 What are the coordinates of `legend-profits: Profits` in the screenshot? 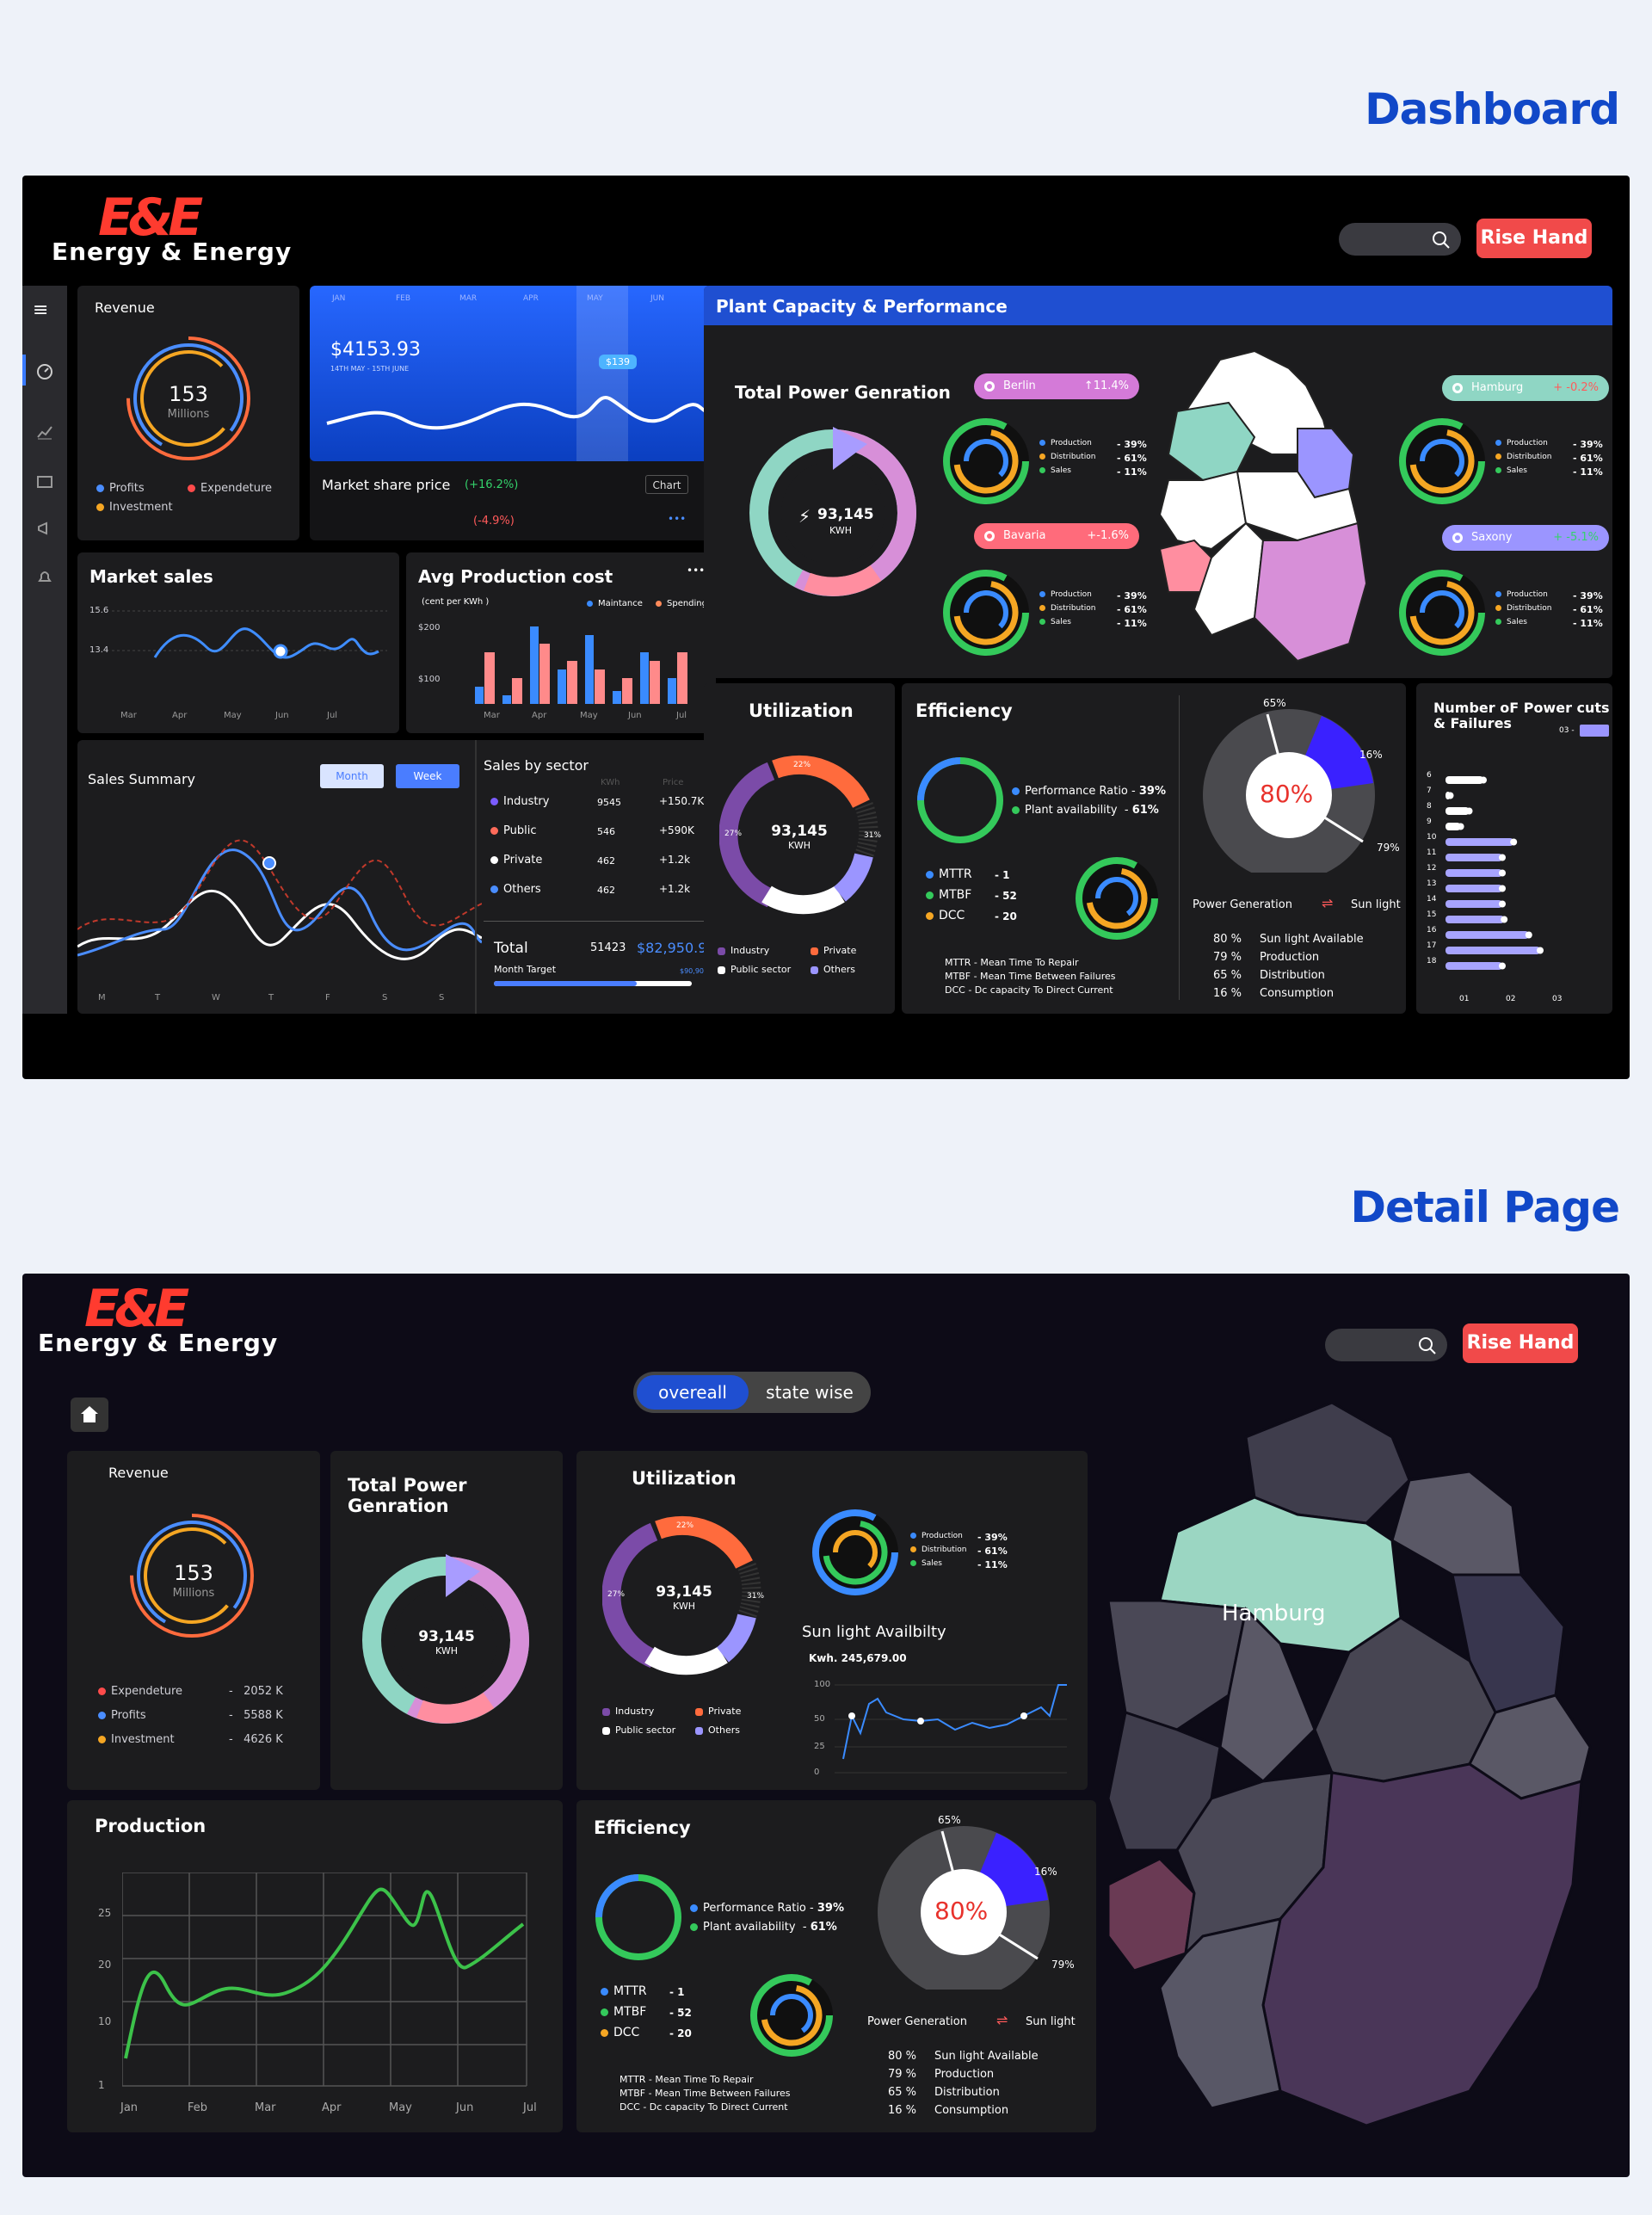 It's located at (120, 488).